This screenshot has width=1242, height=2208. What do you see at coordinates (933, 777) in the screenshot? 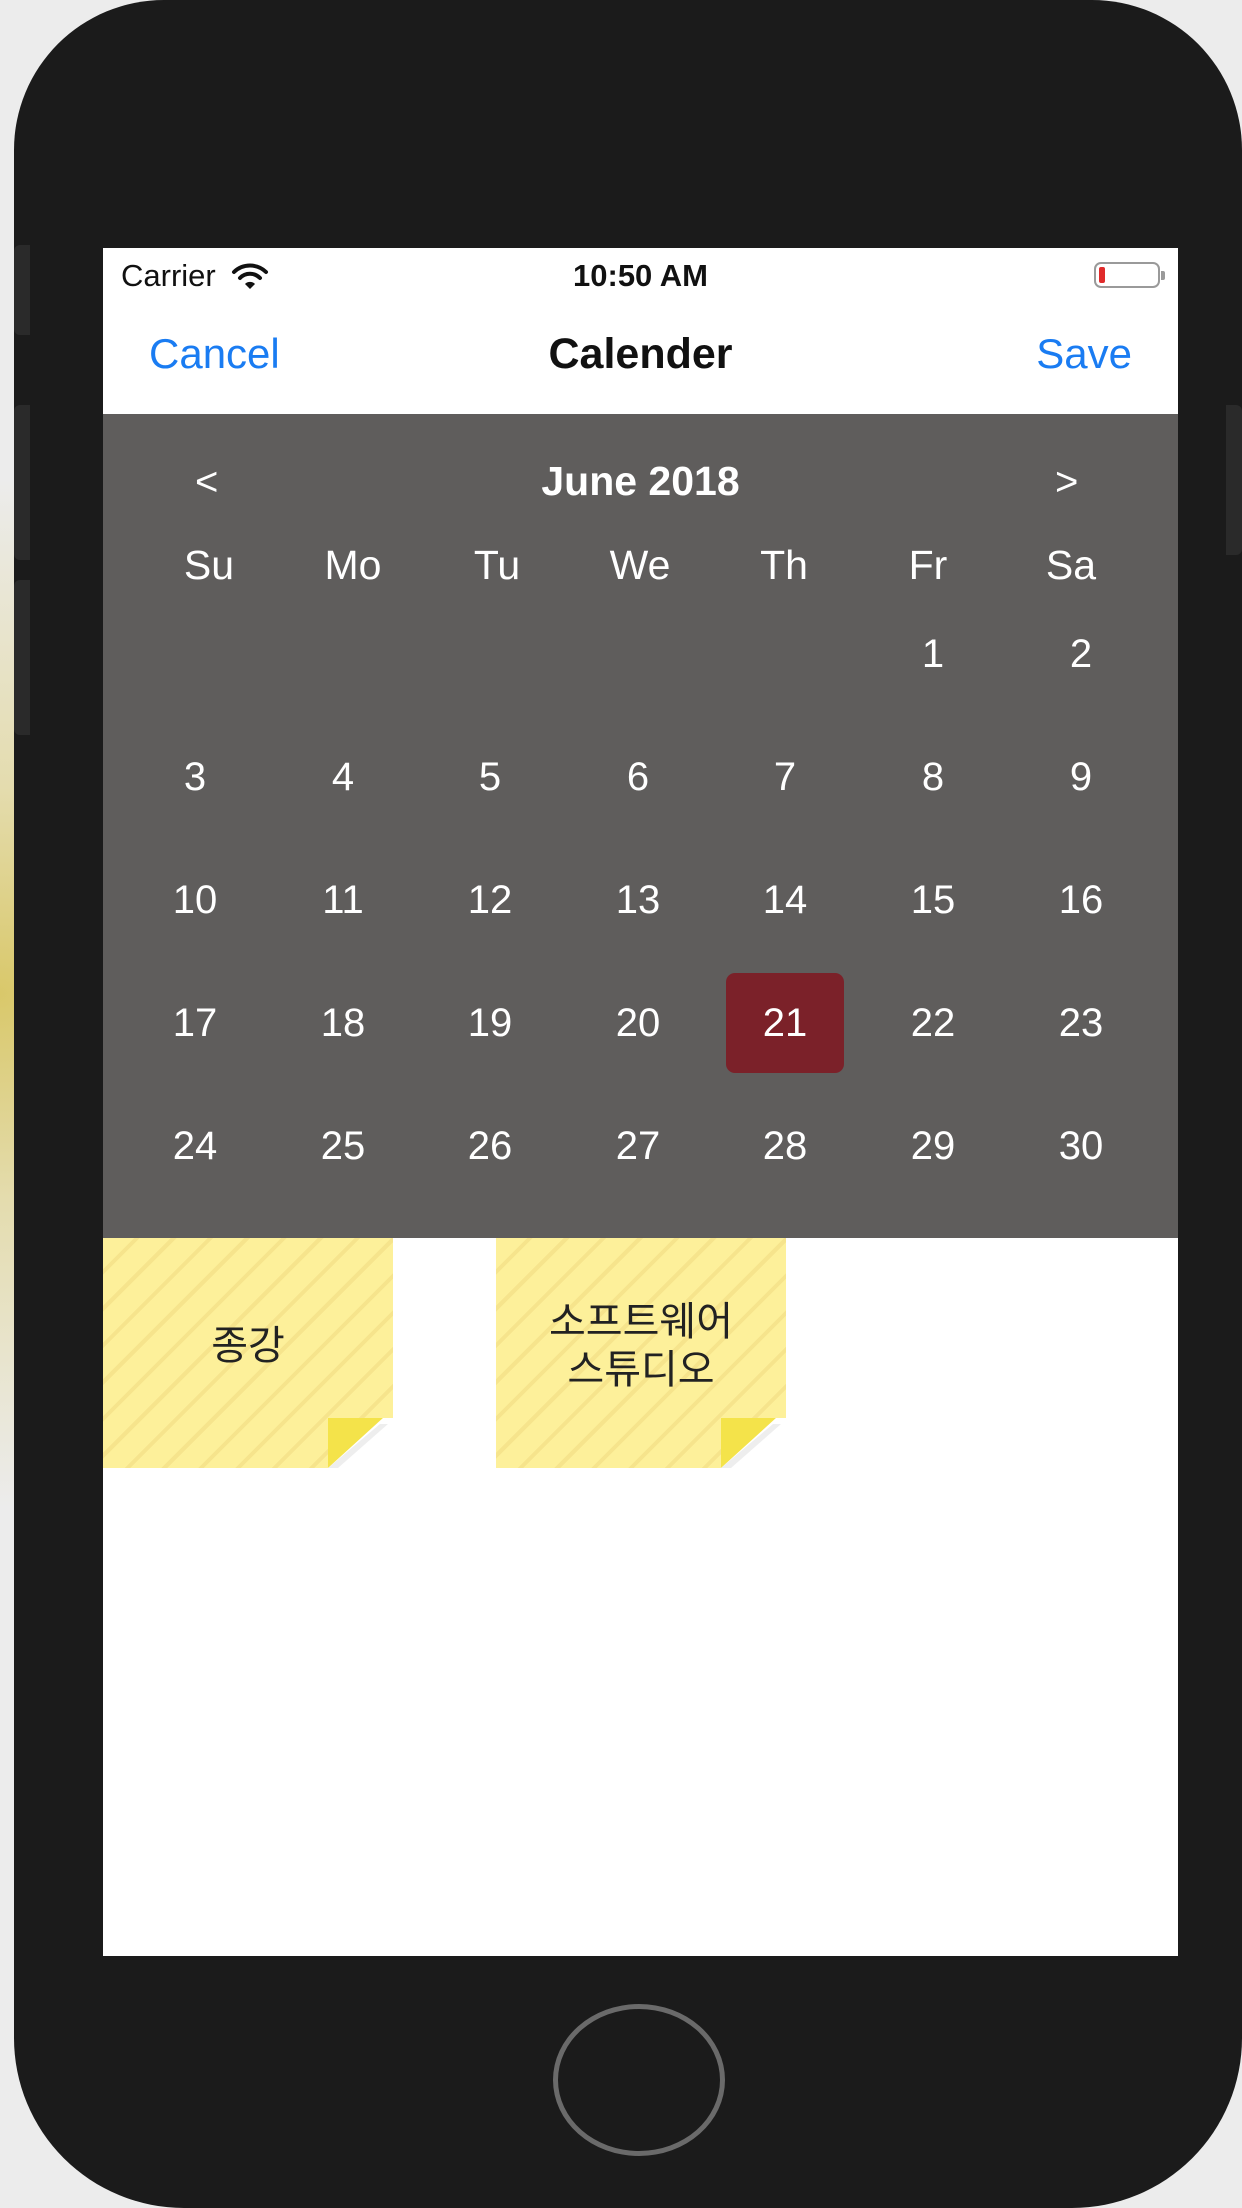
I see `calendar-day: 8` at bounding box center [933, 777].